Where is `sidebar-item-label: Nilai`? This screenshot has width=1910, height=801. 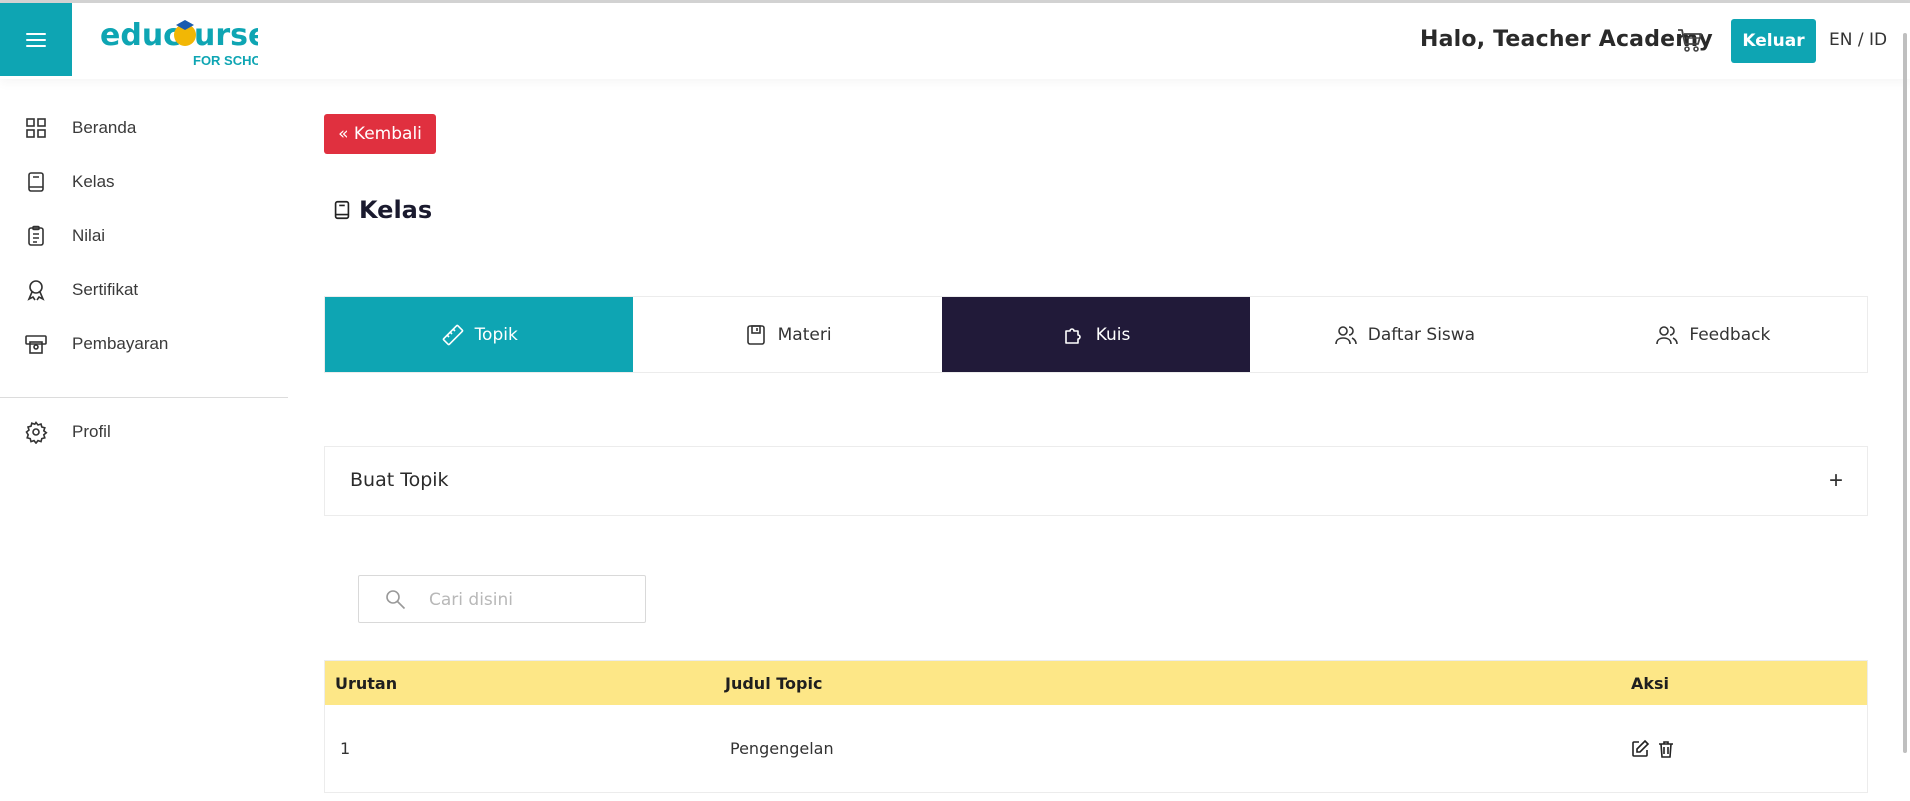
sidebar-item-label: Nilai is located at coordinates (89, 235).